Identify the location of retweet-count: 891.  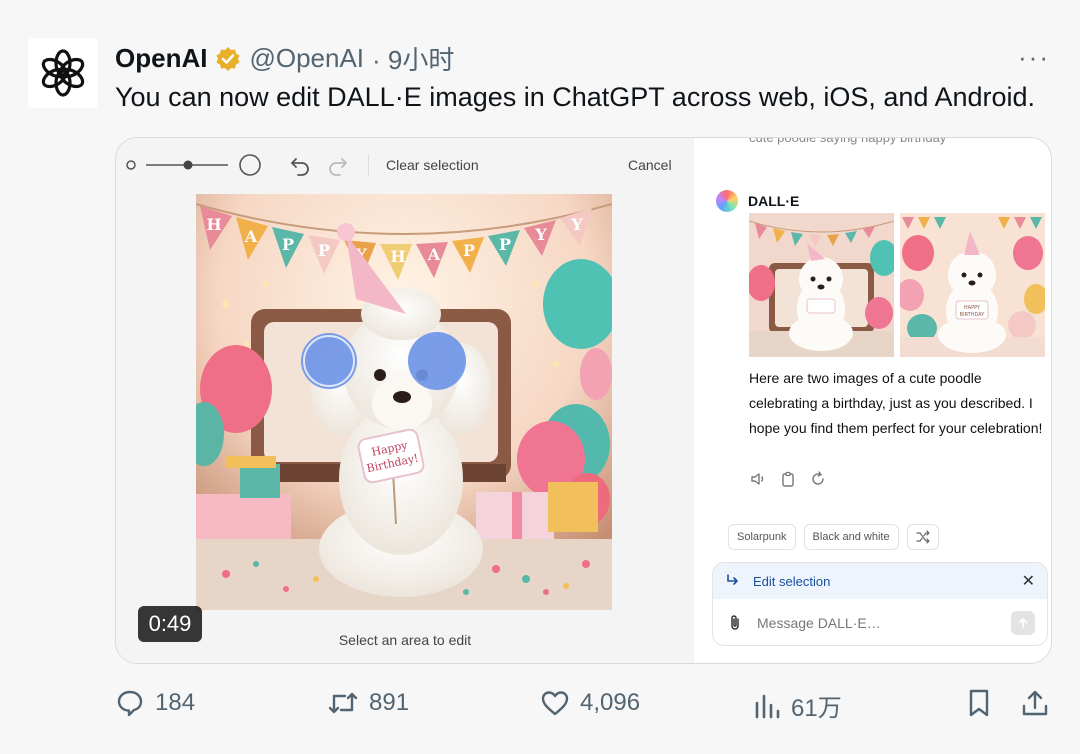
(389, 702).